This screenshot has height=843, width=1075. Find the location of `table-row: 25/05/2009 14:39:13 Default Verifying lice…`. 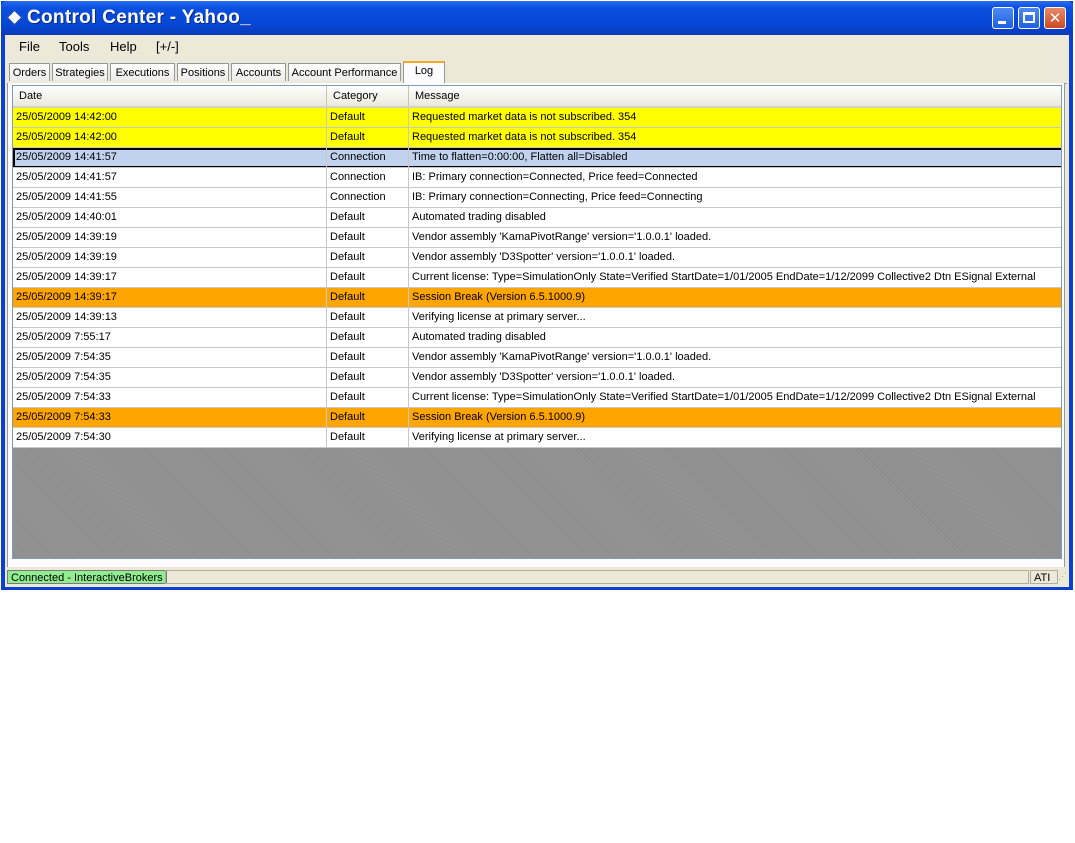

table-row: 25/05/2009 14:39:13 Default Verifying lice… is located at coordinates (537, 318).